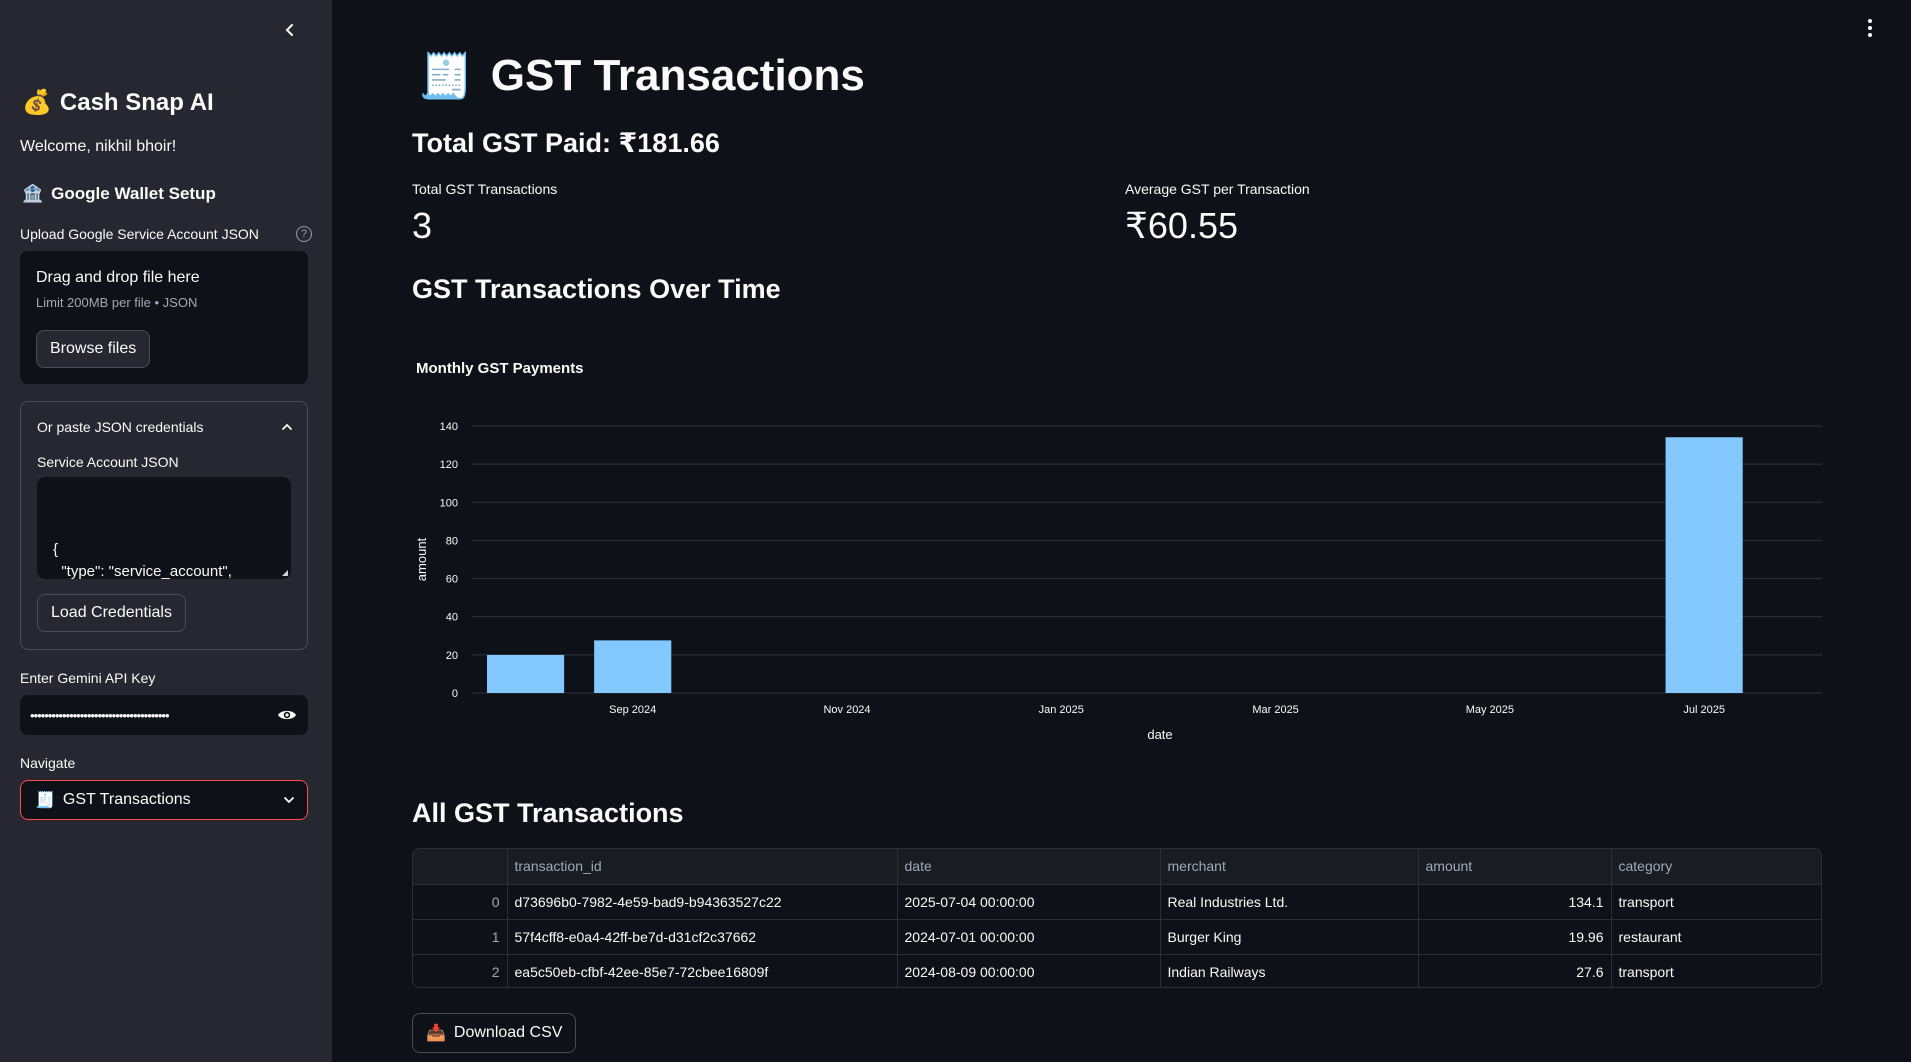  Describe the element at coordinates (120, 427) in the screenshot. I see `expander-label: Or paste JSON credentials` at that location.